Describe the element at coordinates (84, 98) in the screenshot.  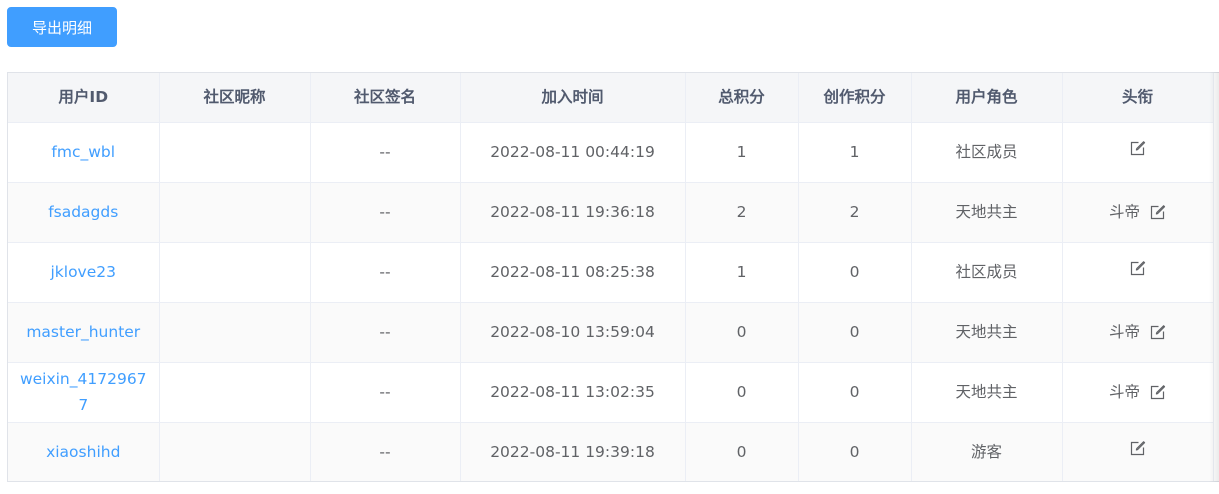
I see `column-header-user-id: 用户ID` at that location.